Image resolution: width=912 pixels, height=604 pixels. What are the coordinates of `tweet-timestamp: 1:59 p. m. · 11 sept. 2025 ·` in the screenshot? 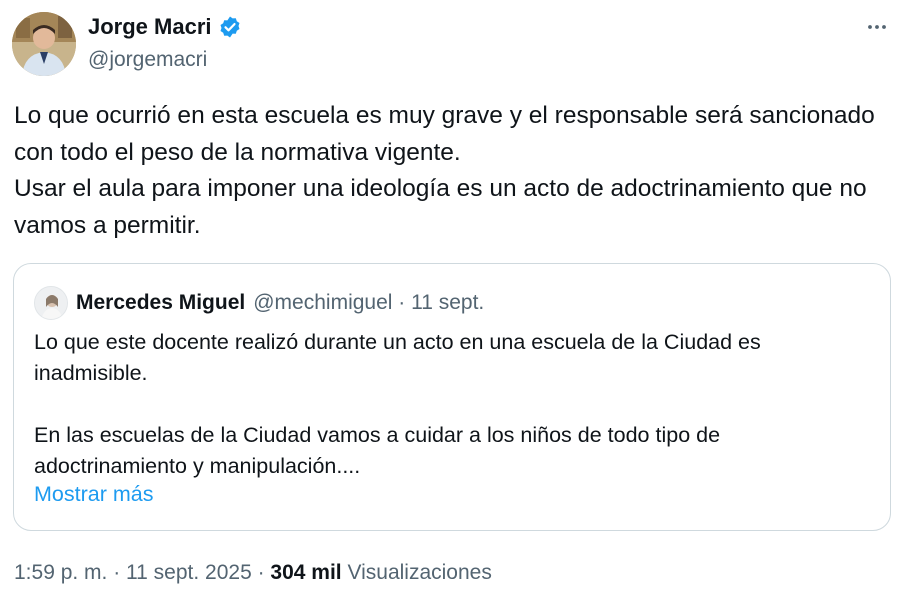 It's located at (142, 572).